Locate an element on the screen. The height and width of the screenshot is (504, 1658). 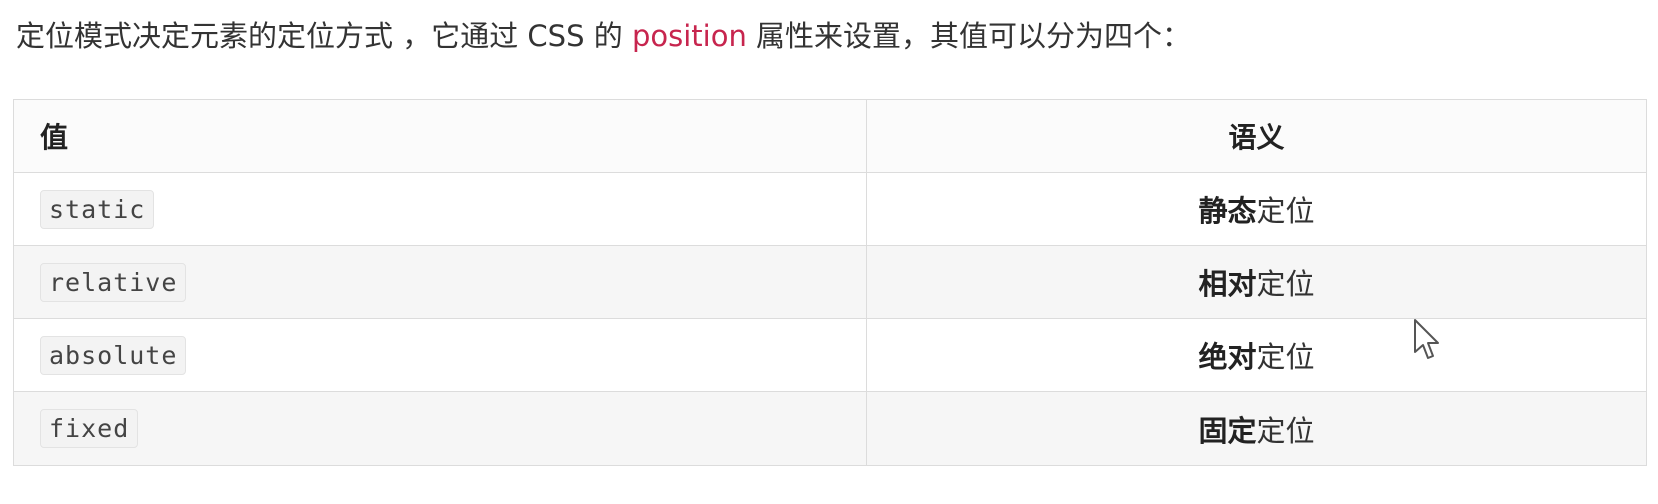
meaning-text: 绝对定位 is located at coordinates (1256, 355).